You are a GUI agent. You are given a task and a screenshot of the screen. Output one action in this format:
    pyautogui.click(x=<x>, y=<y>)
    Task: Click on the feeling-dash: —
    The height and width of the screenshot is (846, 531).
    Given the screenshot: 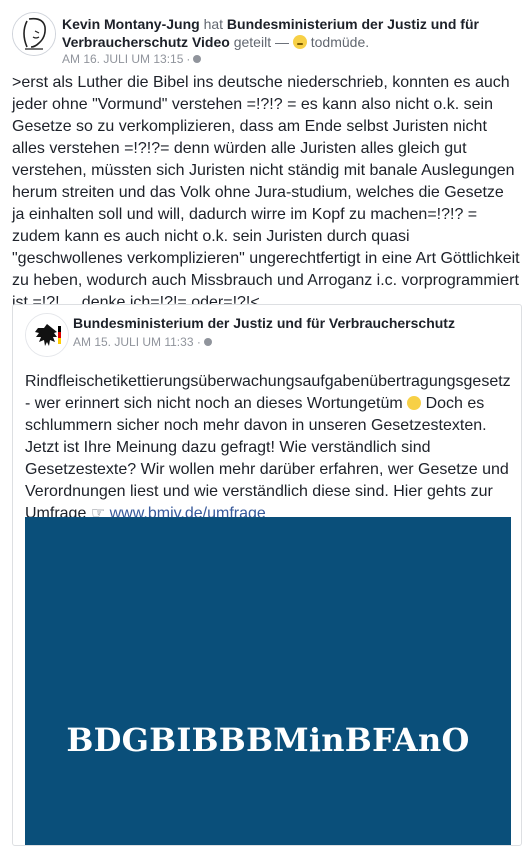 What is the action you would take?
    pyautogui.click(x=281, y=42)
    